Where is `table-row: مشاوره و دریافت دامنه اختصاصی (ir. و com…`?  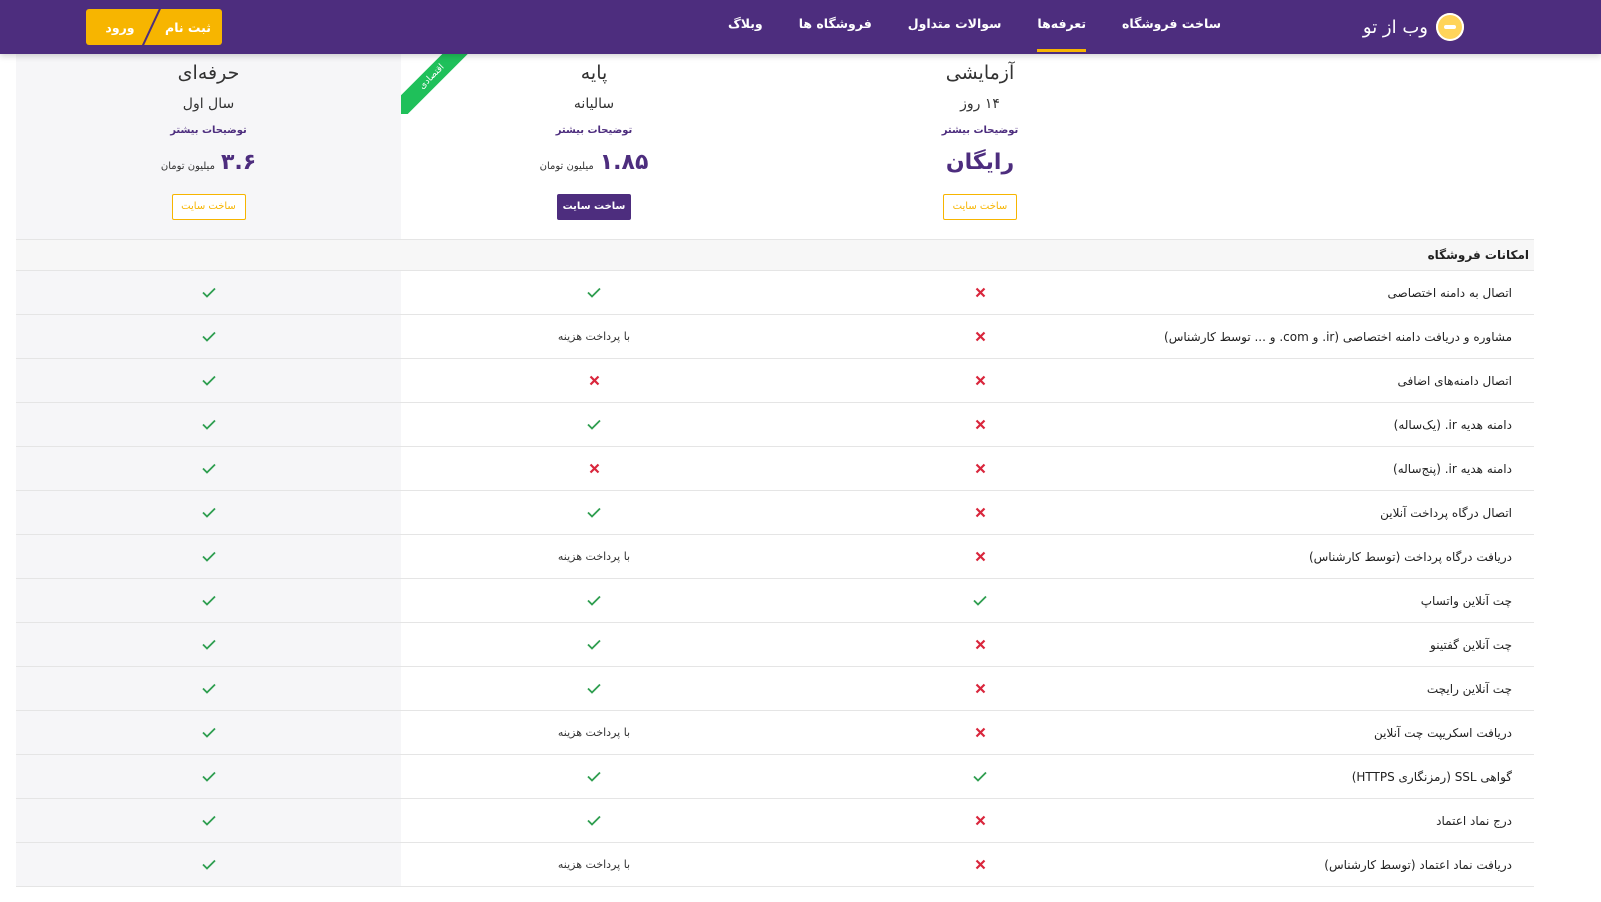 table-row: مشاوره و دریافت دامنه اختصاصی (ir. و com… is located at coordinates (775, 337).